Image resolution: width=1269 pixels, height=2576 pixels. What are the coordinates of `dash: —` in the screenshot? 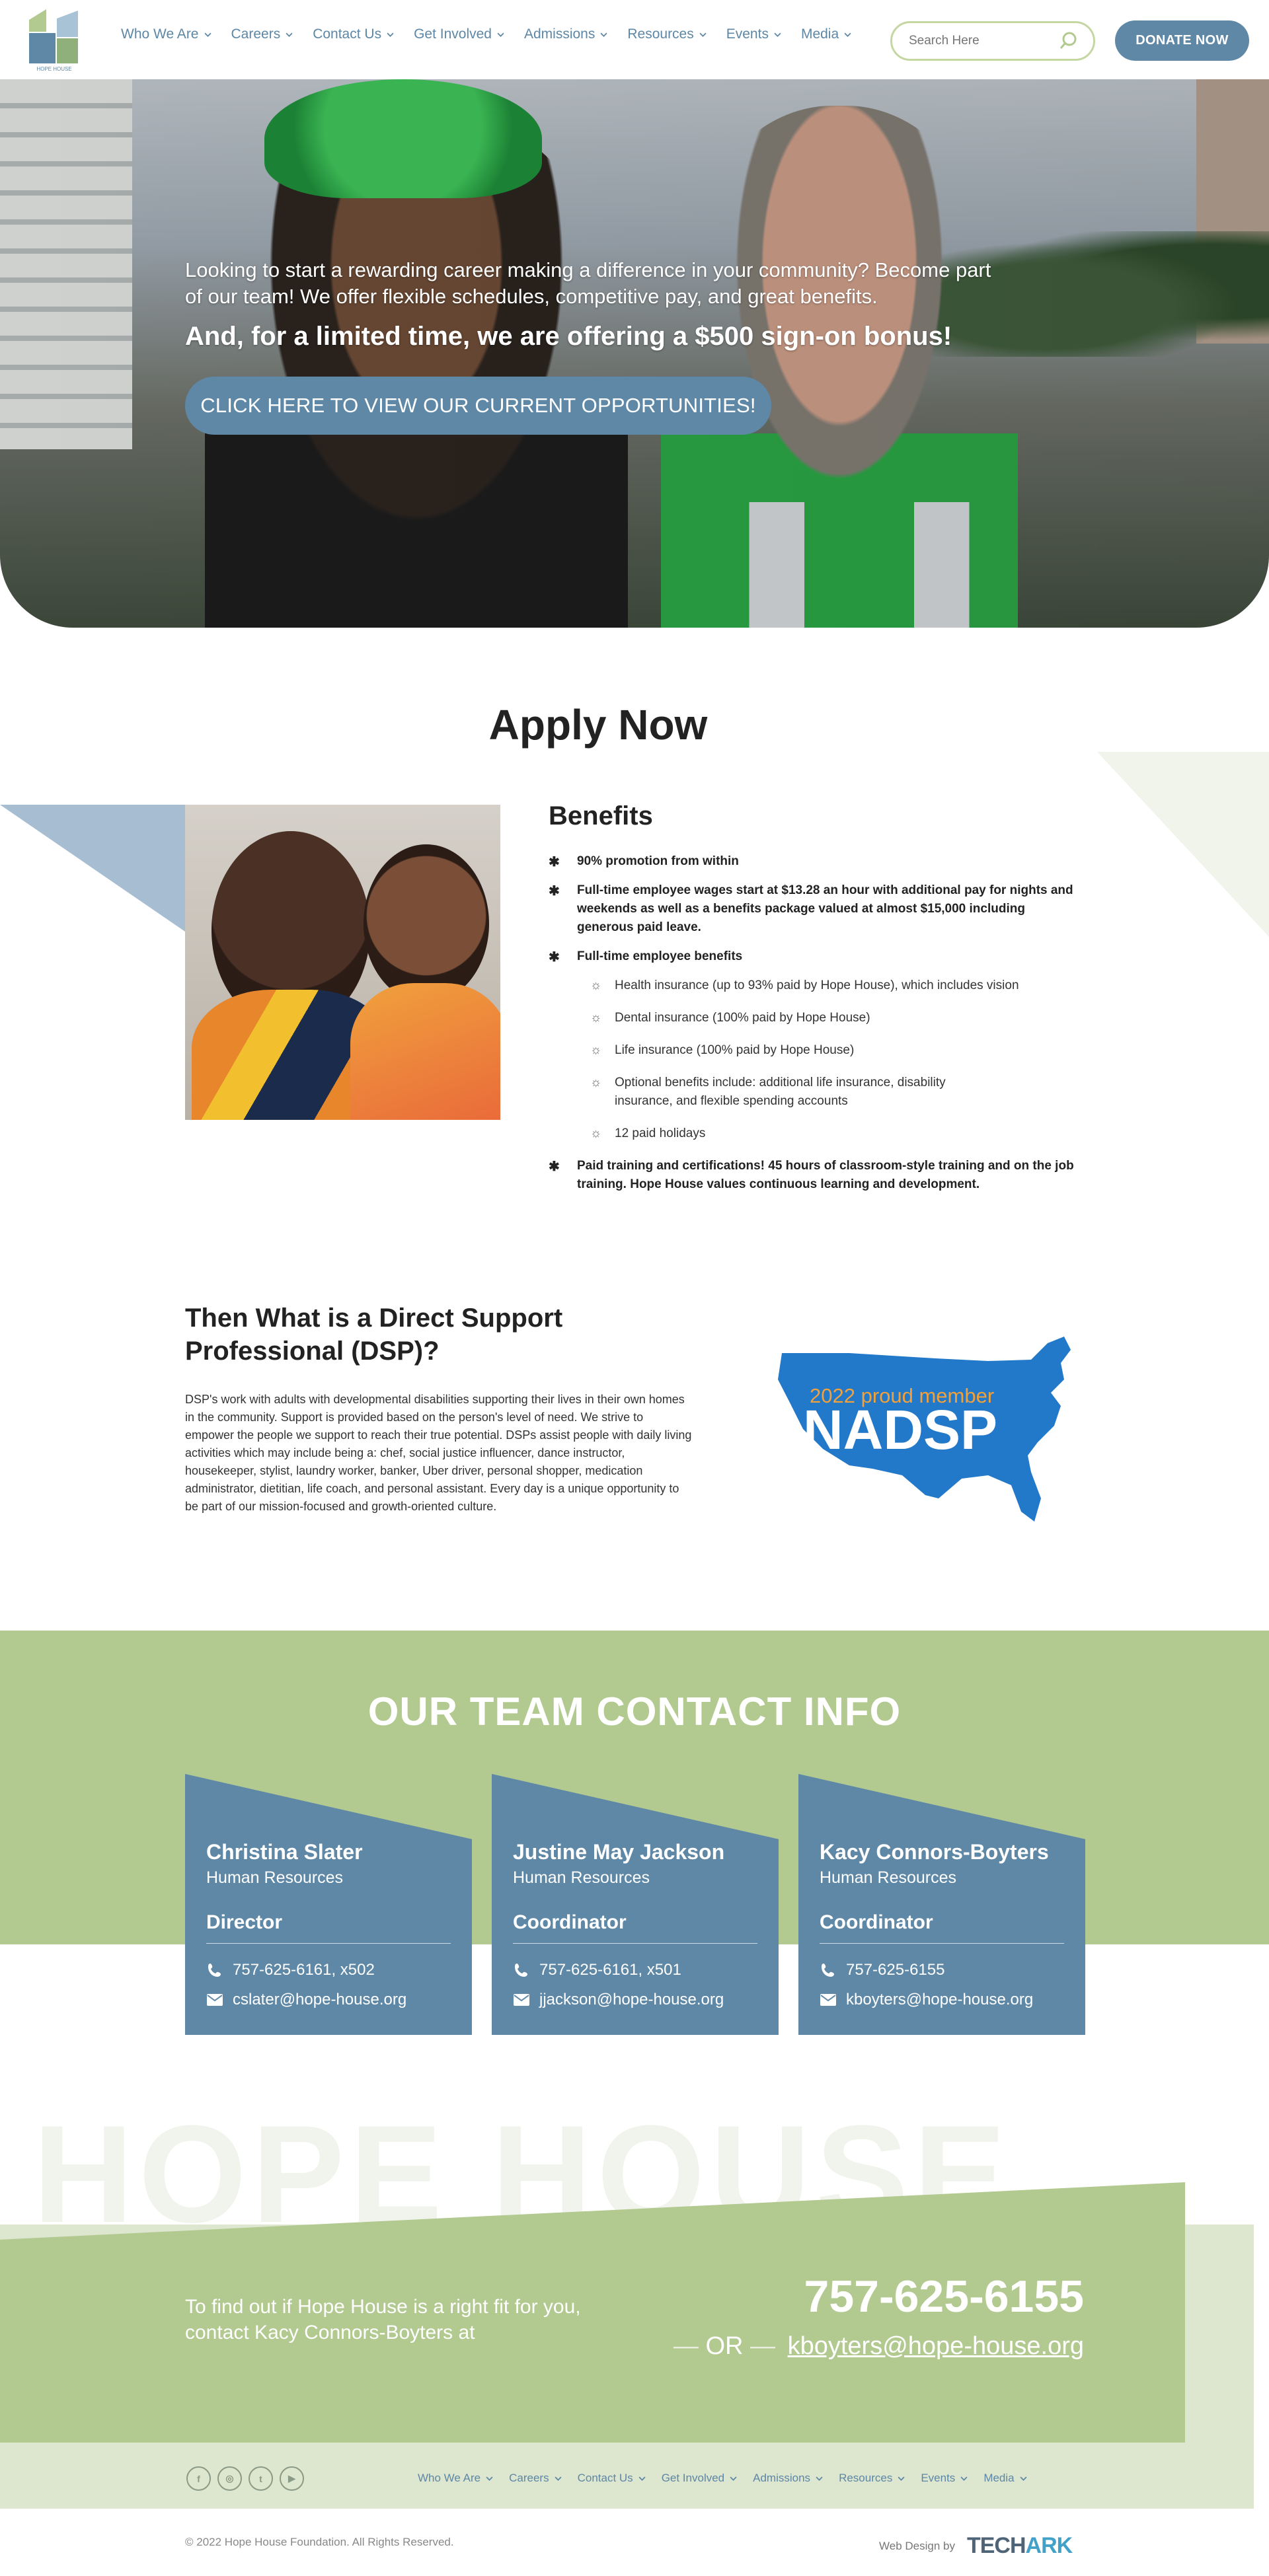 It's located at (686, 2346).